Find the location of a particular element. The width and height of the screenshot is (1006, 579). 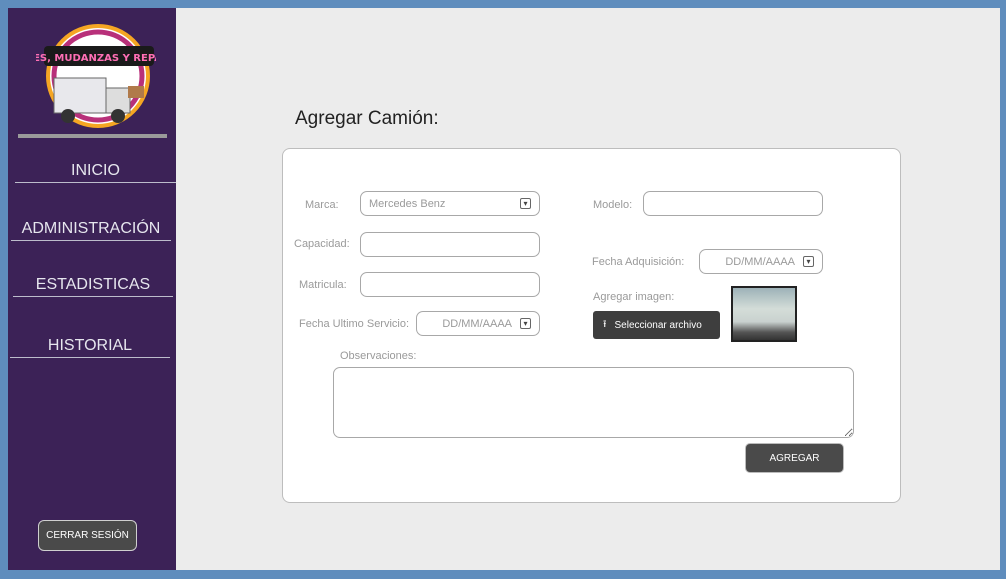

sidebar-item-estadisticas: ESTADISTICAS is located at coordinates (93, 286).